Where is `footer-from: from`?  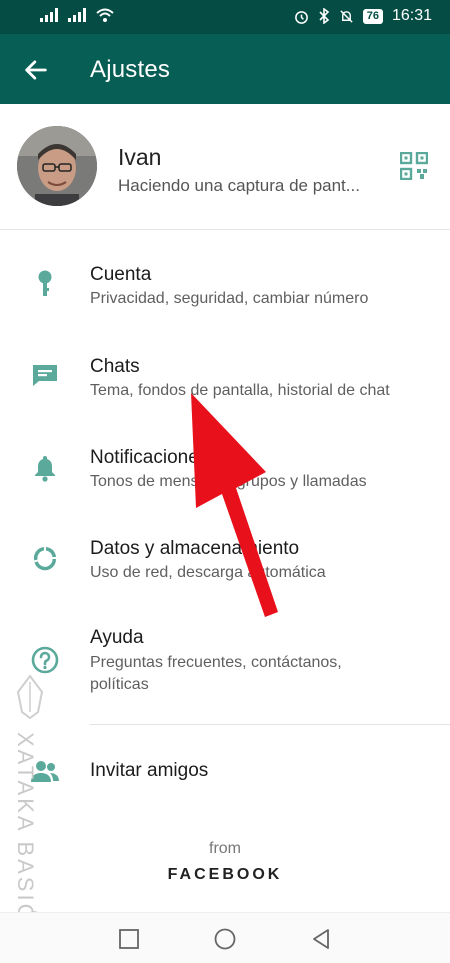
footer-from: from is located at coordinates (225, 848).